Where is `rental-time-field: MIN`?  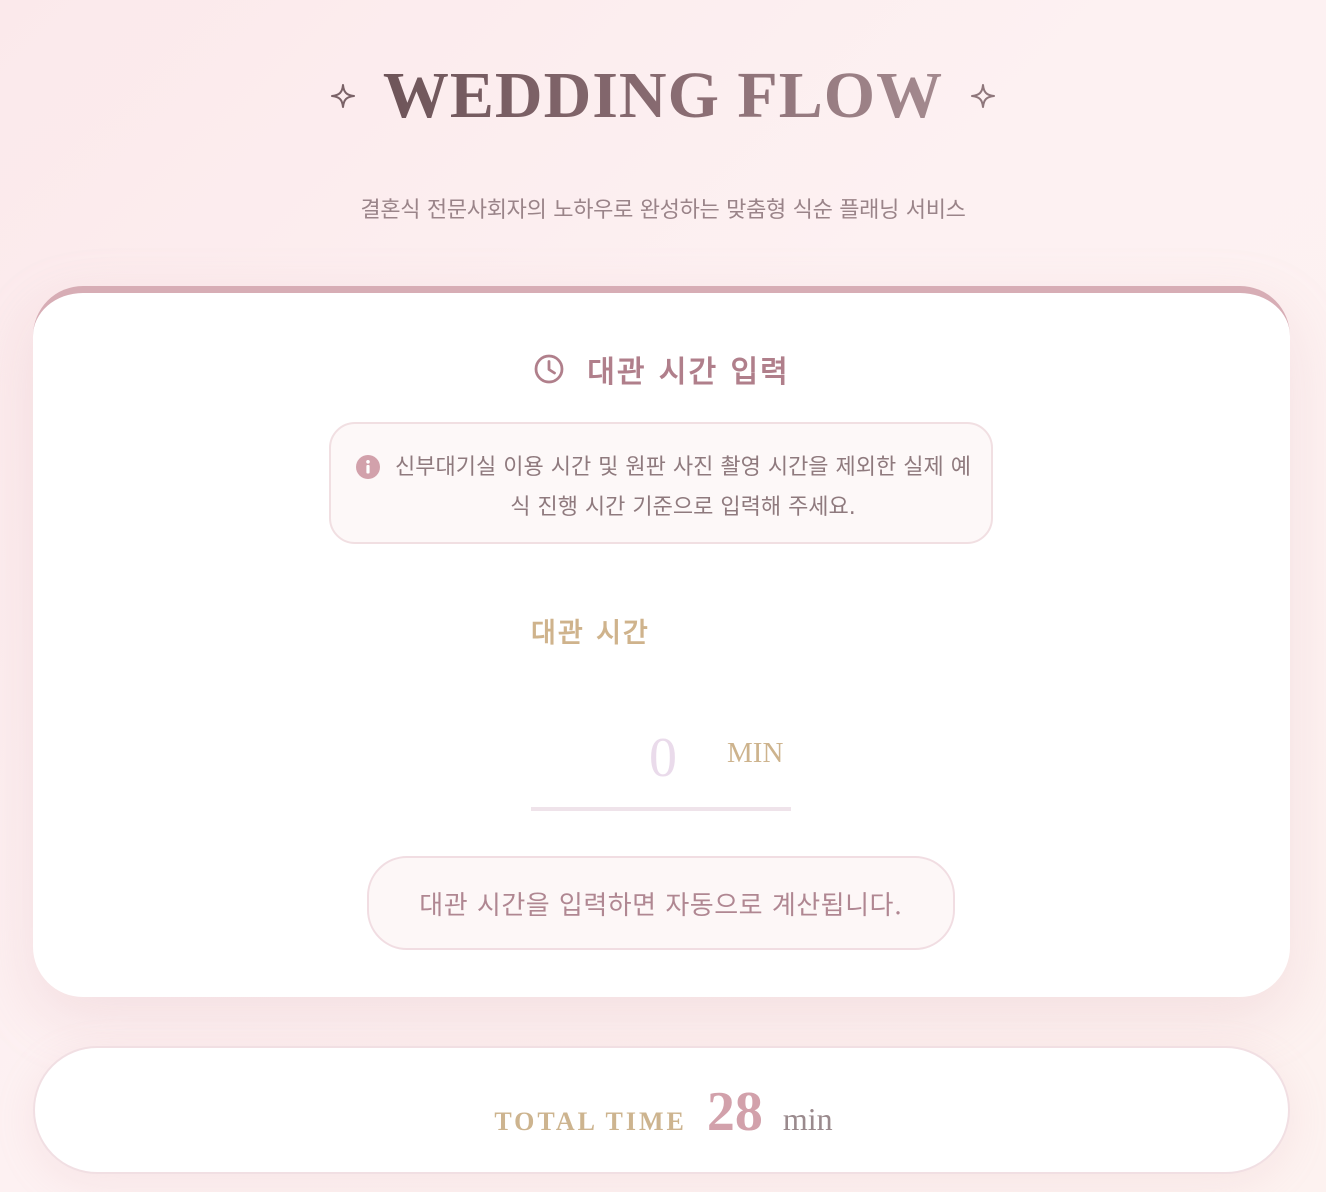 rental-time-field: MIN is located at coordinates (661, 762).